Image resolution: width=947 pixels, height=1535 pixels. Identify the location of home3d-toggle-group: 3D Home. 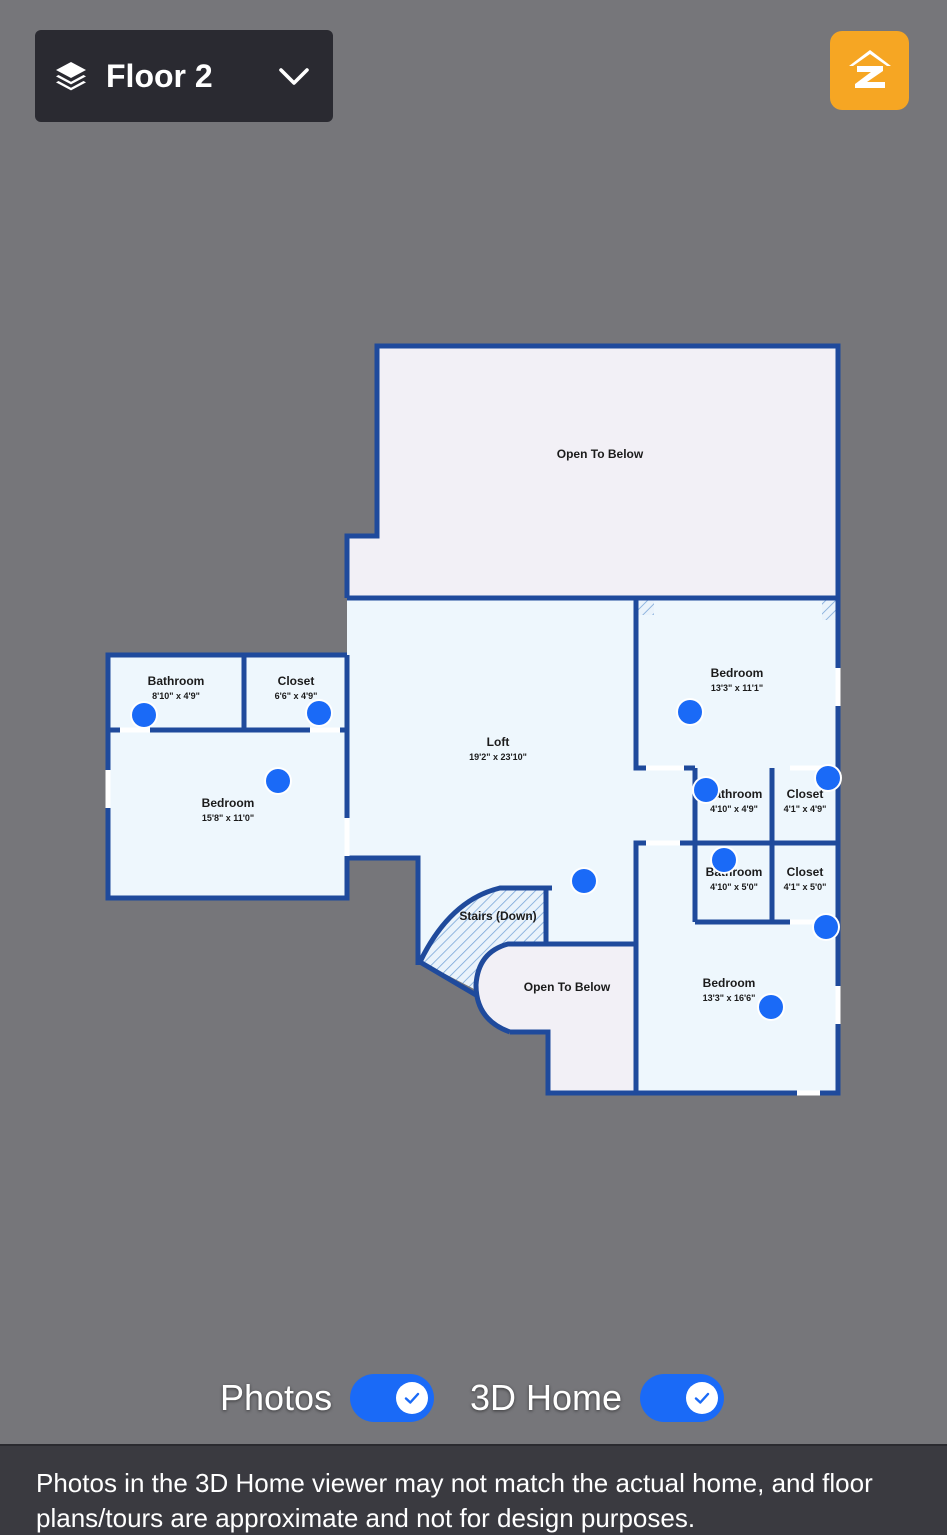
(597, 1398).